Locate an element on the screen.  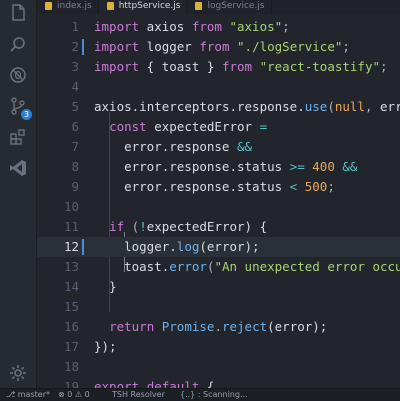
resolver-status: TSH Resolver is located at coordinates (138, 394).